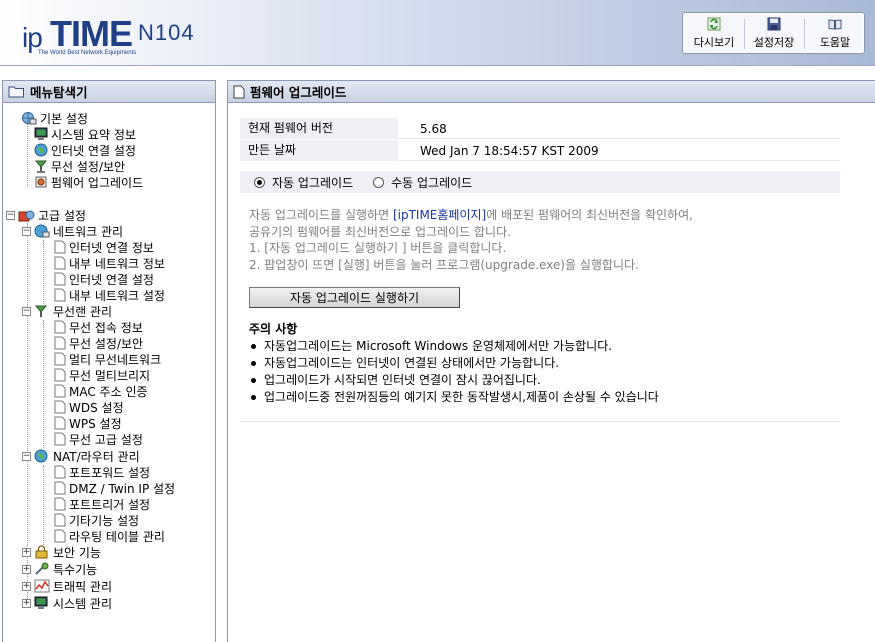  What do you see at coordinates (87, 53) in the screenshot?
I see `logo-tagline: The World Best Network Equipments` at bounding box center [87, 53].